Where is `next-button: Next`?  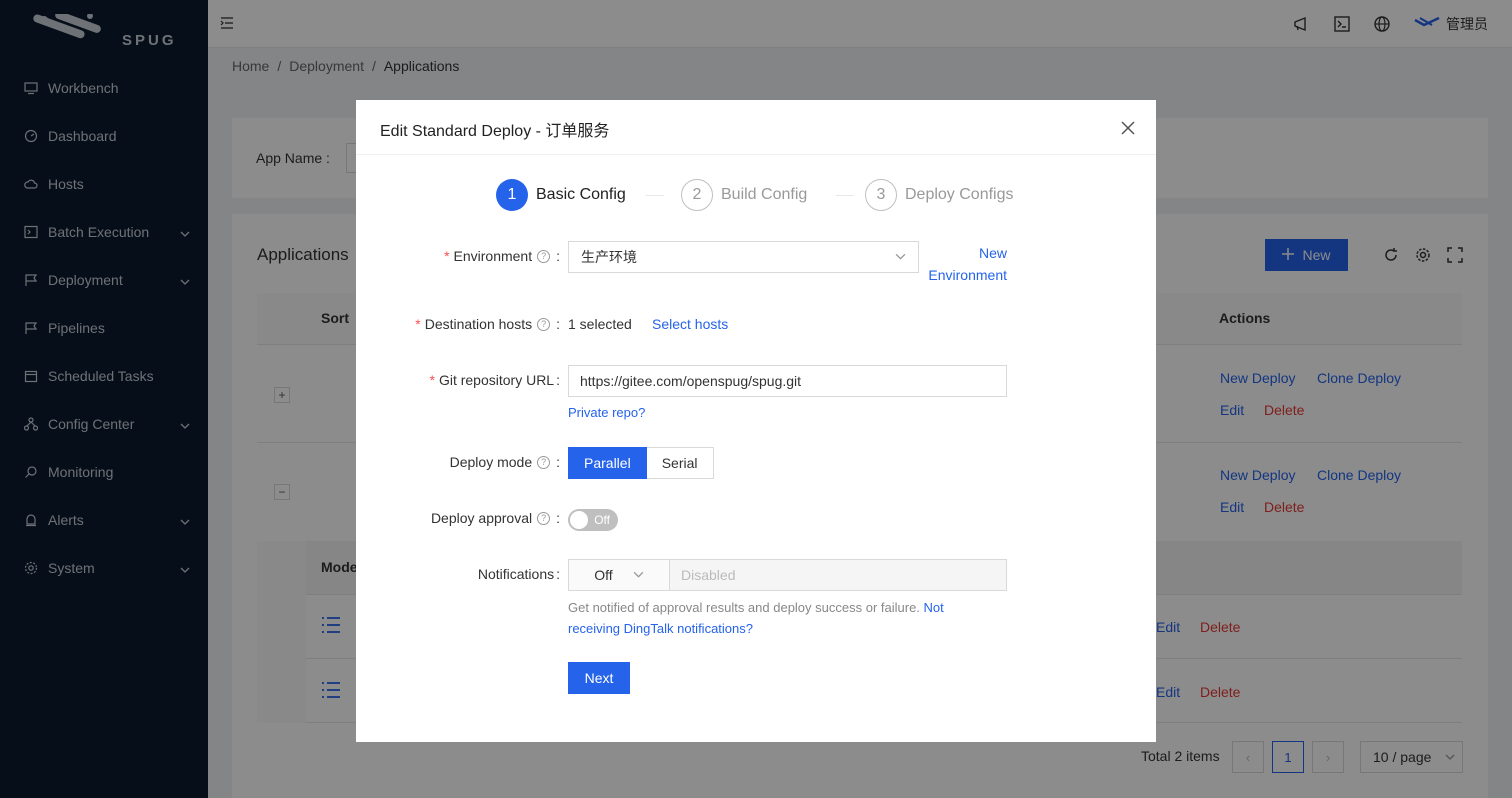
next-button: Next is located at coordinates (599, 678).